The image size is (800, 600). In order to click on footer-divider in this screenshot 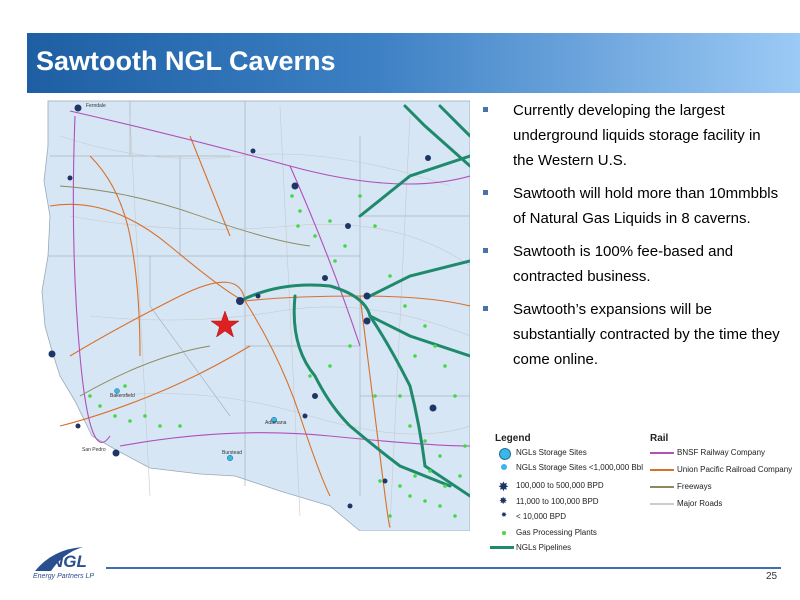, I will do `click(443, 568)`.